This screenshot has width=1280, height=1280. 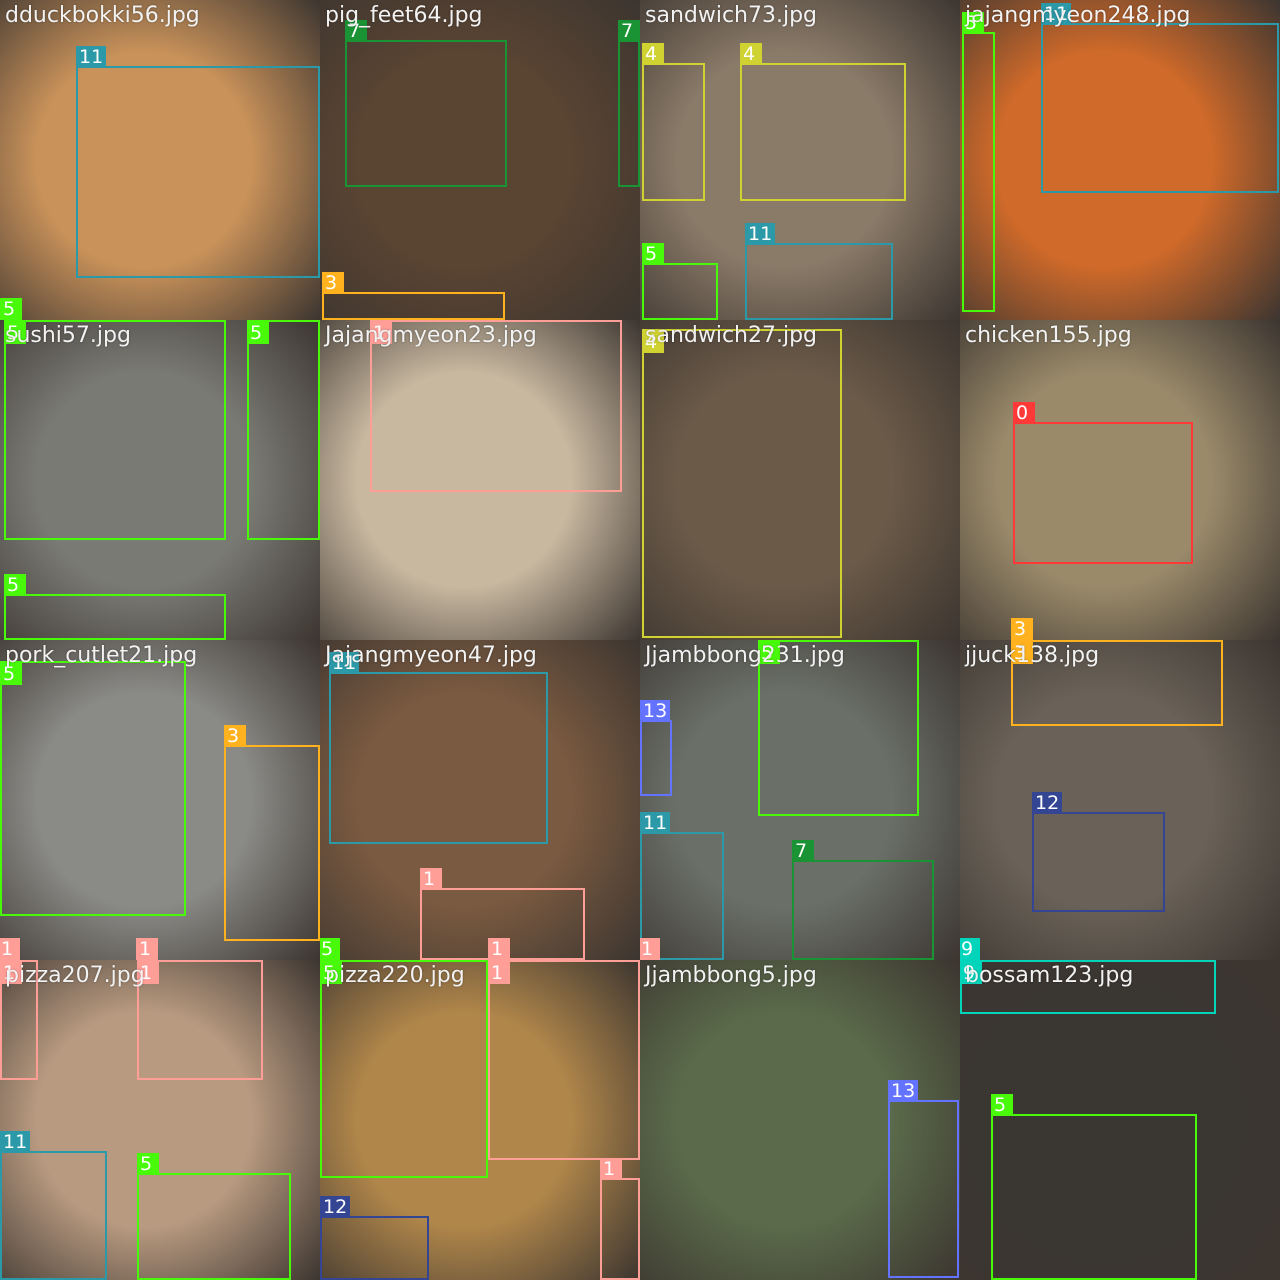 I want to click on image-tile: Jajangmyeon23.jpg 1, so click(x=480, y=480).